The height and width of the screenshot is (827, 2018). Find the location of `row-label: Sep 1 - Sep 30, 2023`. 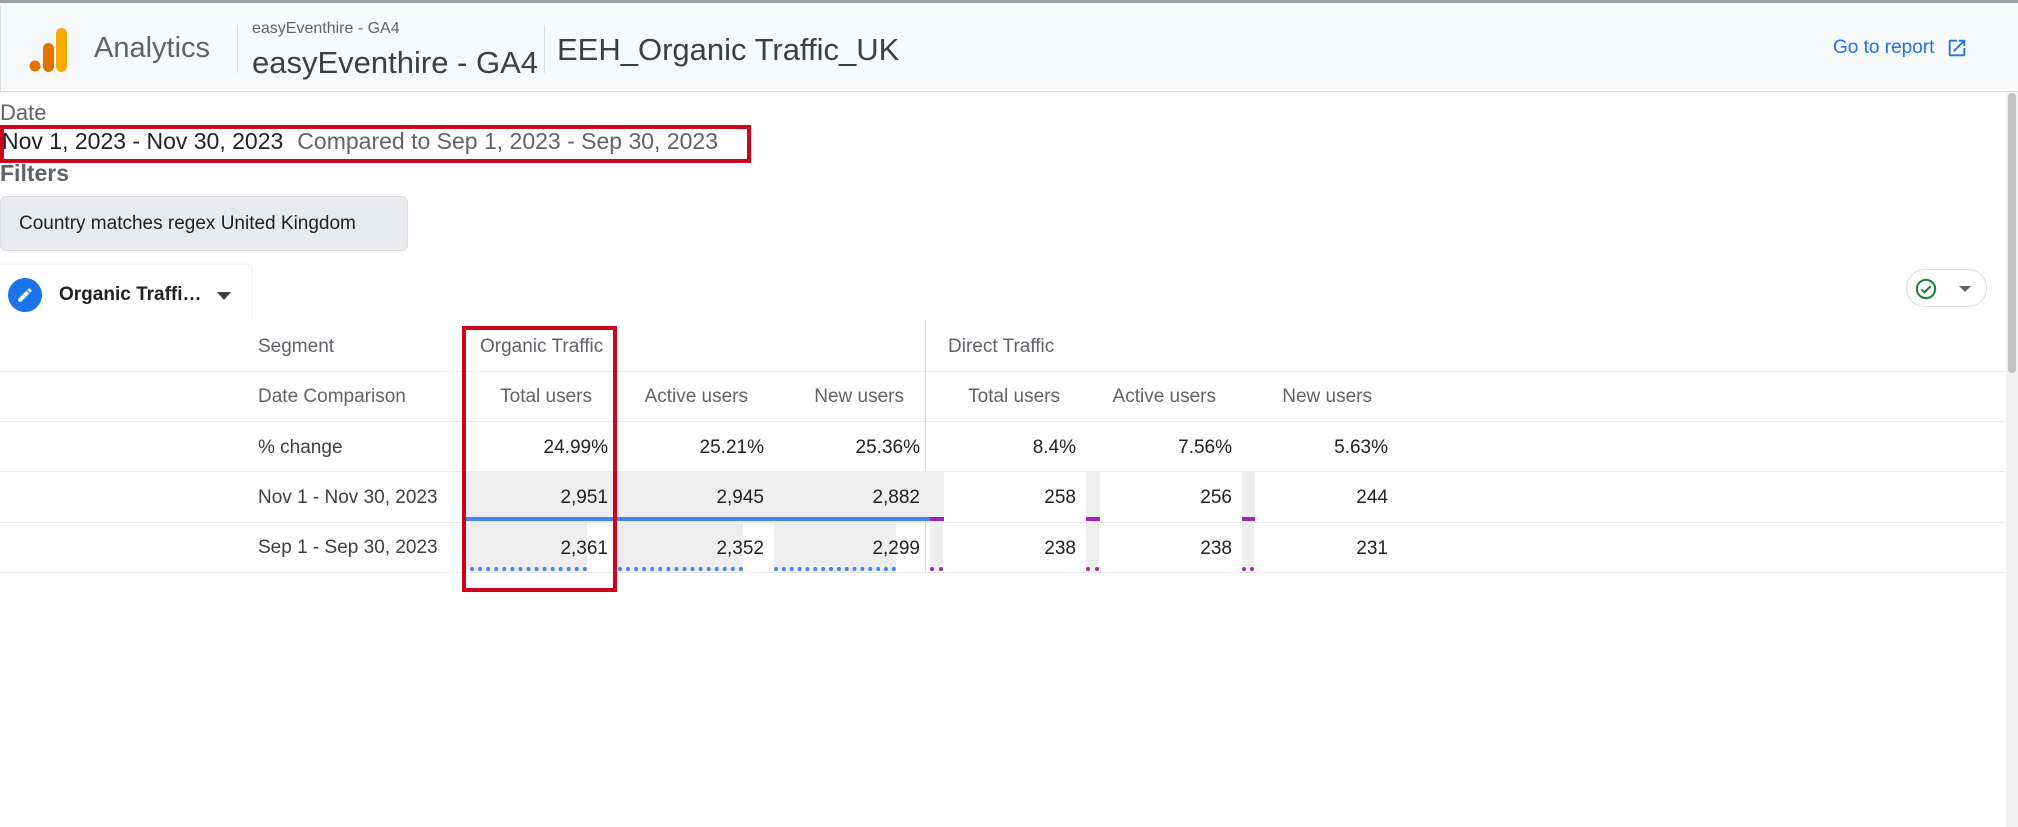

row-label: Sep 1 - Sep 30, 2023 is located at coordinates (348, 547).